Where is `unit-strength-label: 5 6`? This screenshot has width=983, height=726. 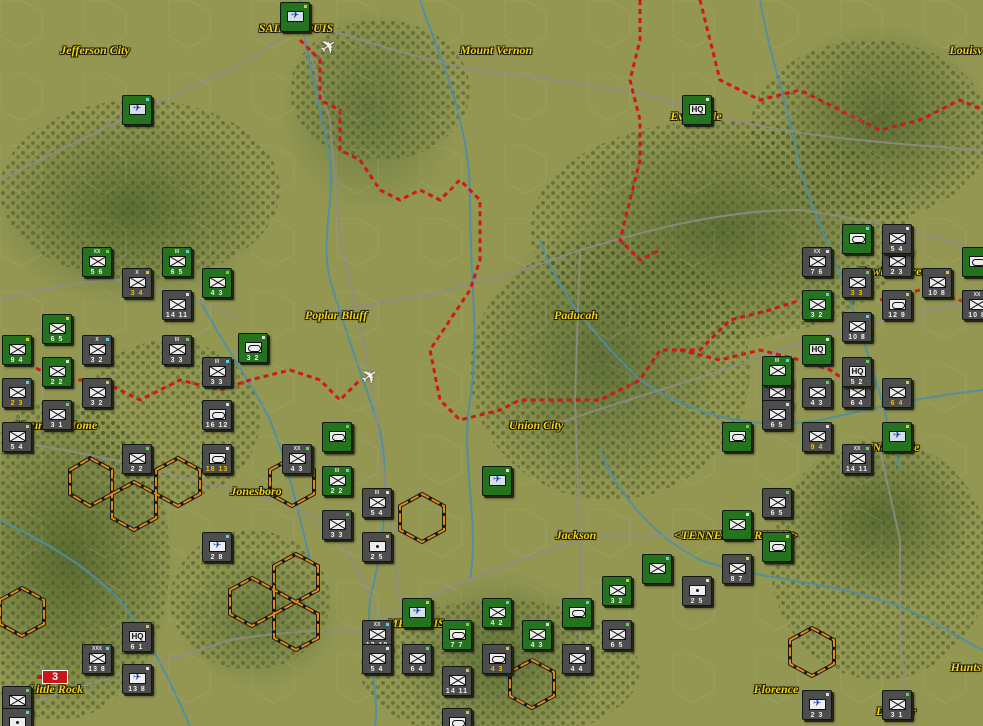 unit-strength-label: 5 6 is located at coordinates (97, 272).